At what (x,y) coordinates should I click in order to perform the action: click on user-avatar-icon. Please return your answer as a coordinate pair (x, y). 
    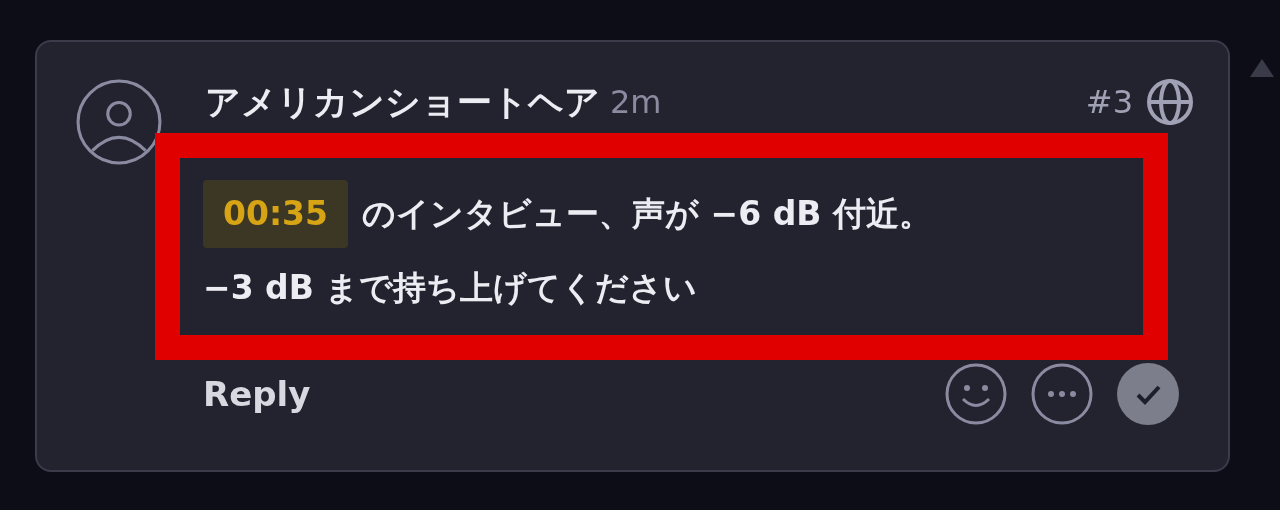
    Looking at the image, I should click on (119, 122).